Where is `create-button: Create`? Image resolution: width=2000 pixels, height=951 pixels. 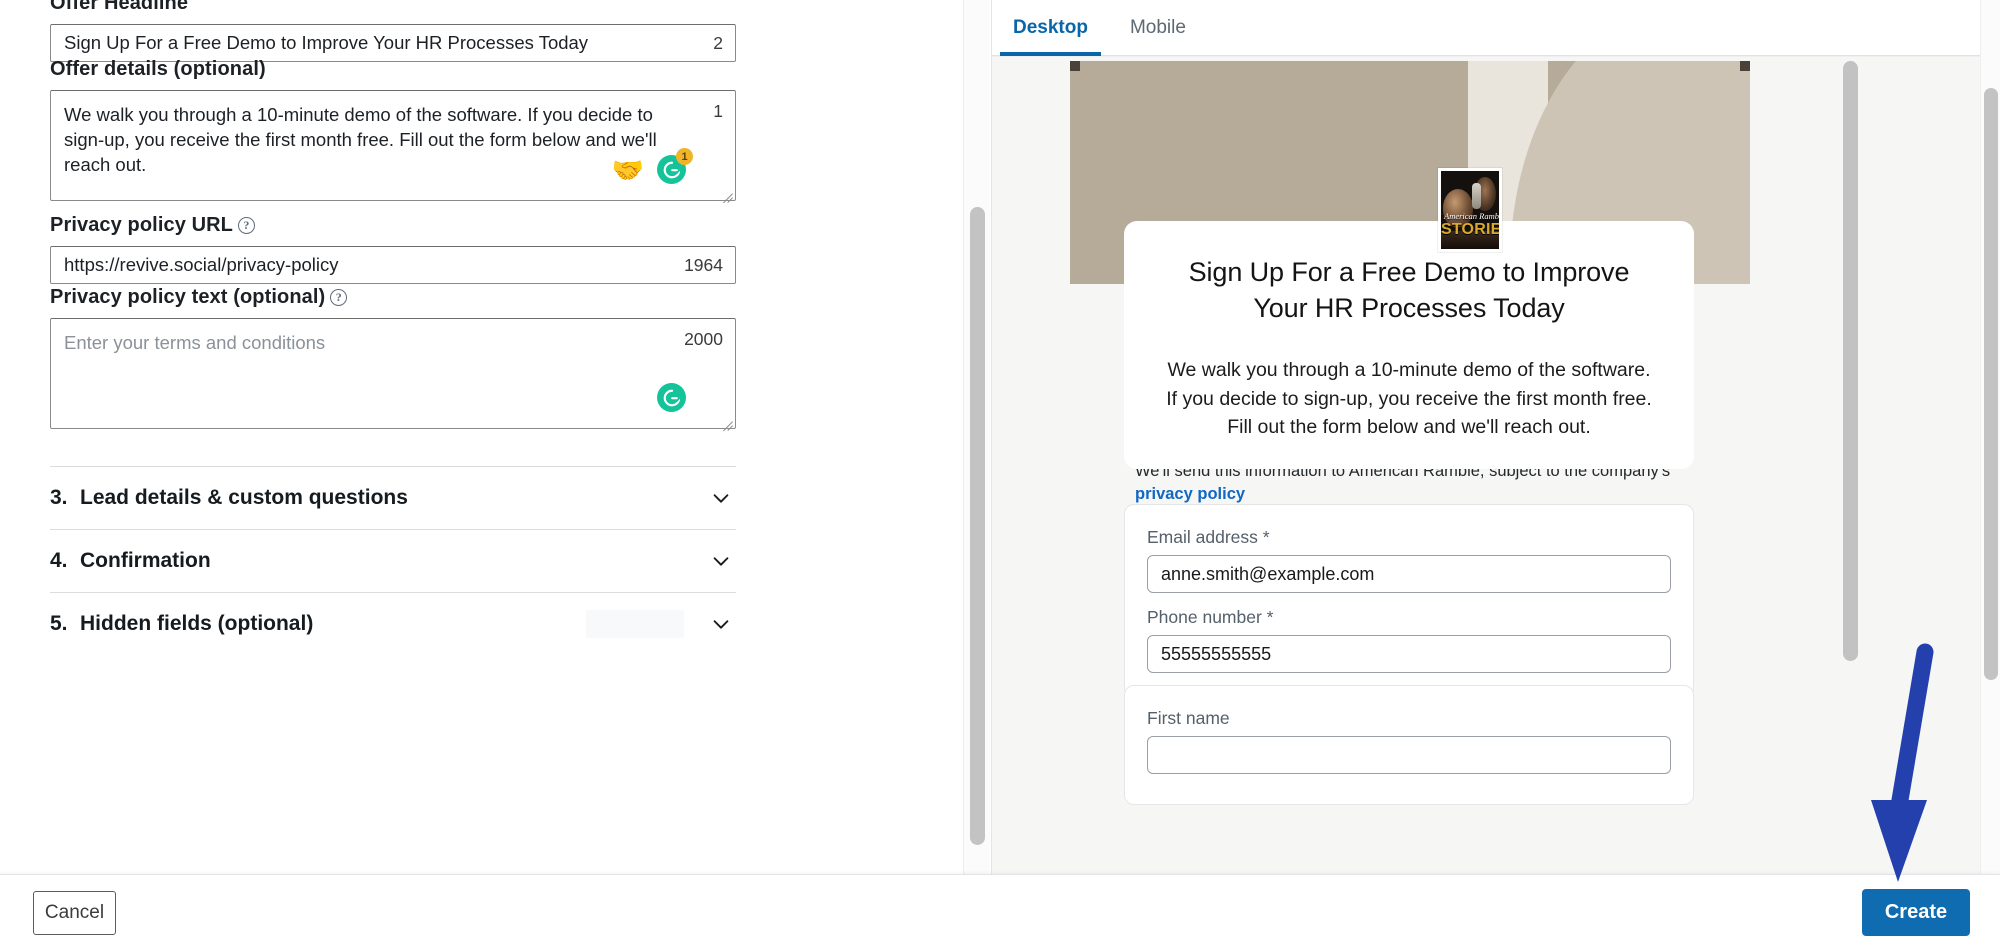
create-button: Create is located at coordinates (1916, 912).